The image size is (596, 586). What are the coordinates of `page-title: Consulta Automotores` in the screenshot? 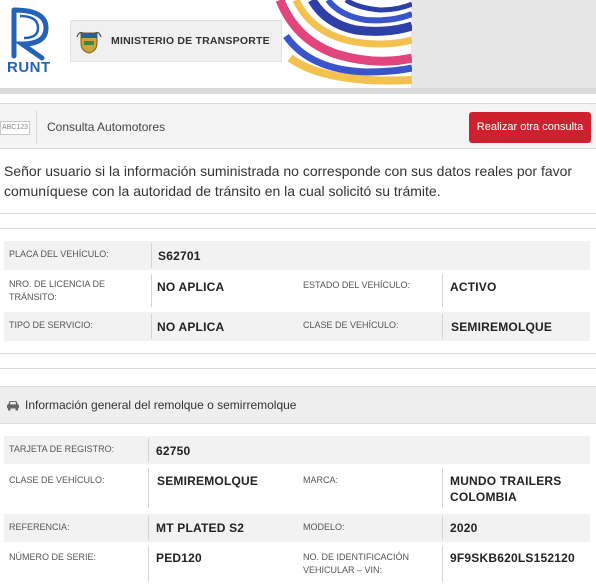 It's located at (106, 127).